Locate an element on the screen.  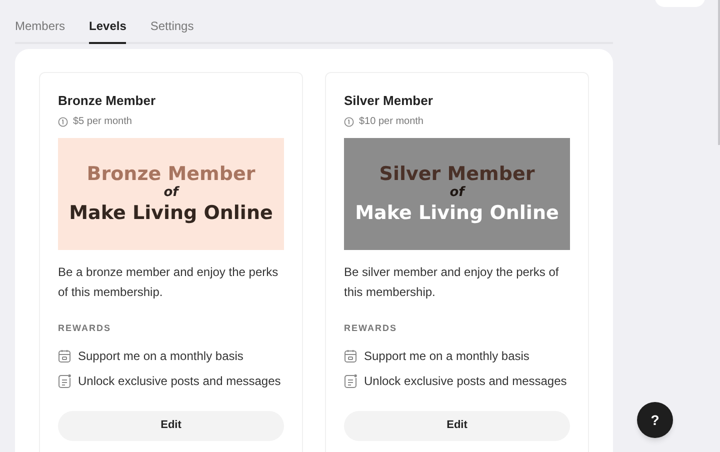
banner-title: Silver Member is located at coordinates (457, 174).